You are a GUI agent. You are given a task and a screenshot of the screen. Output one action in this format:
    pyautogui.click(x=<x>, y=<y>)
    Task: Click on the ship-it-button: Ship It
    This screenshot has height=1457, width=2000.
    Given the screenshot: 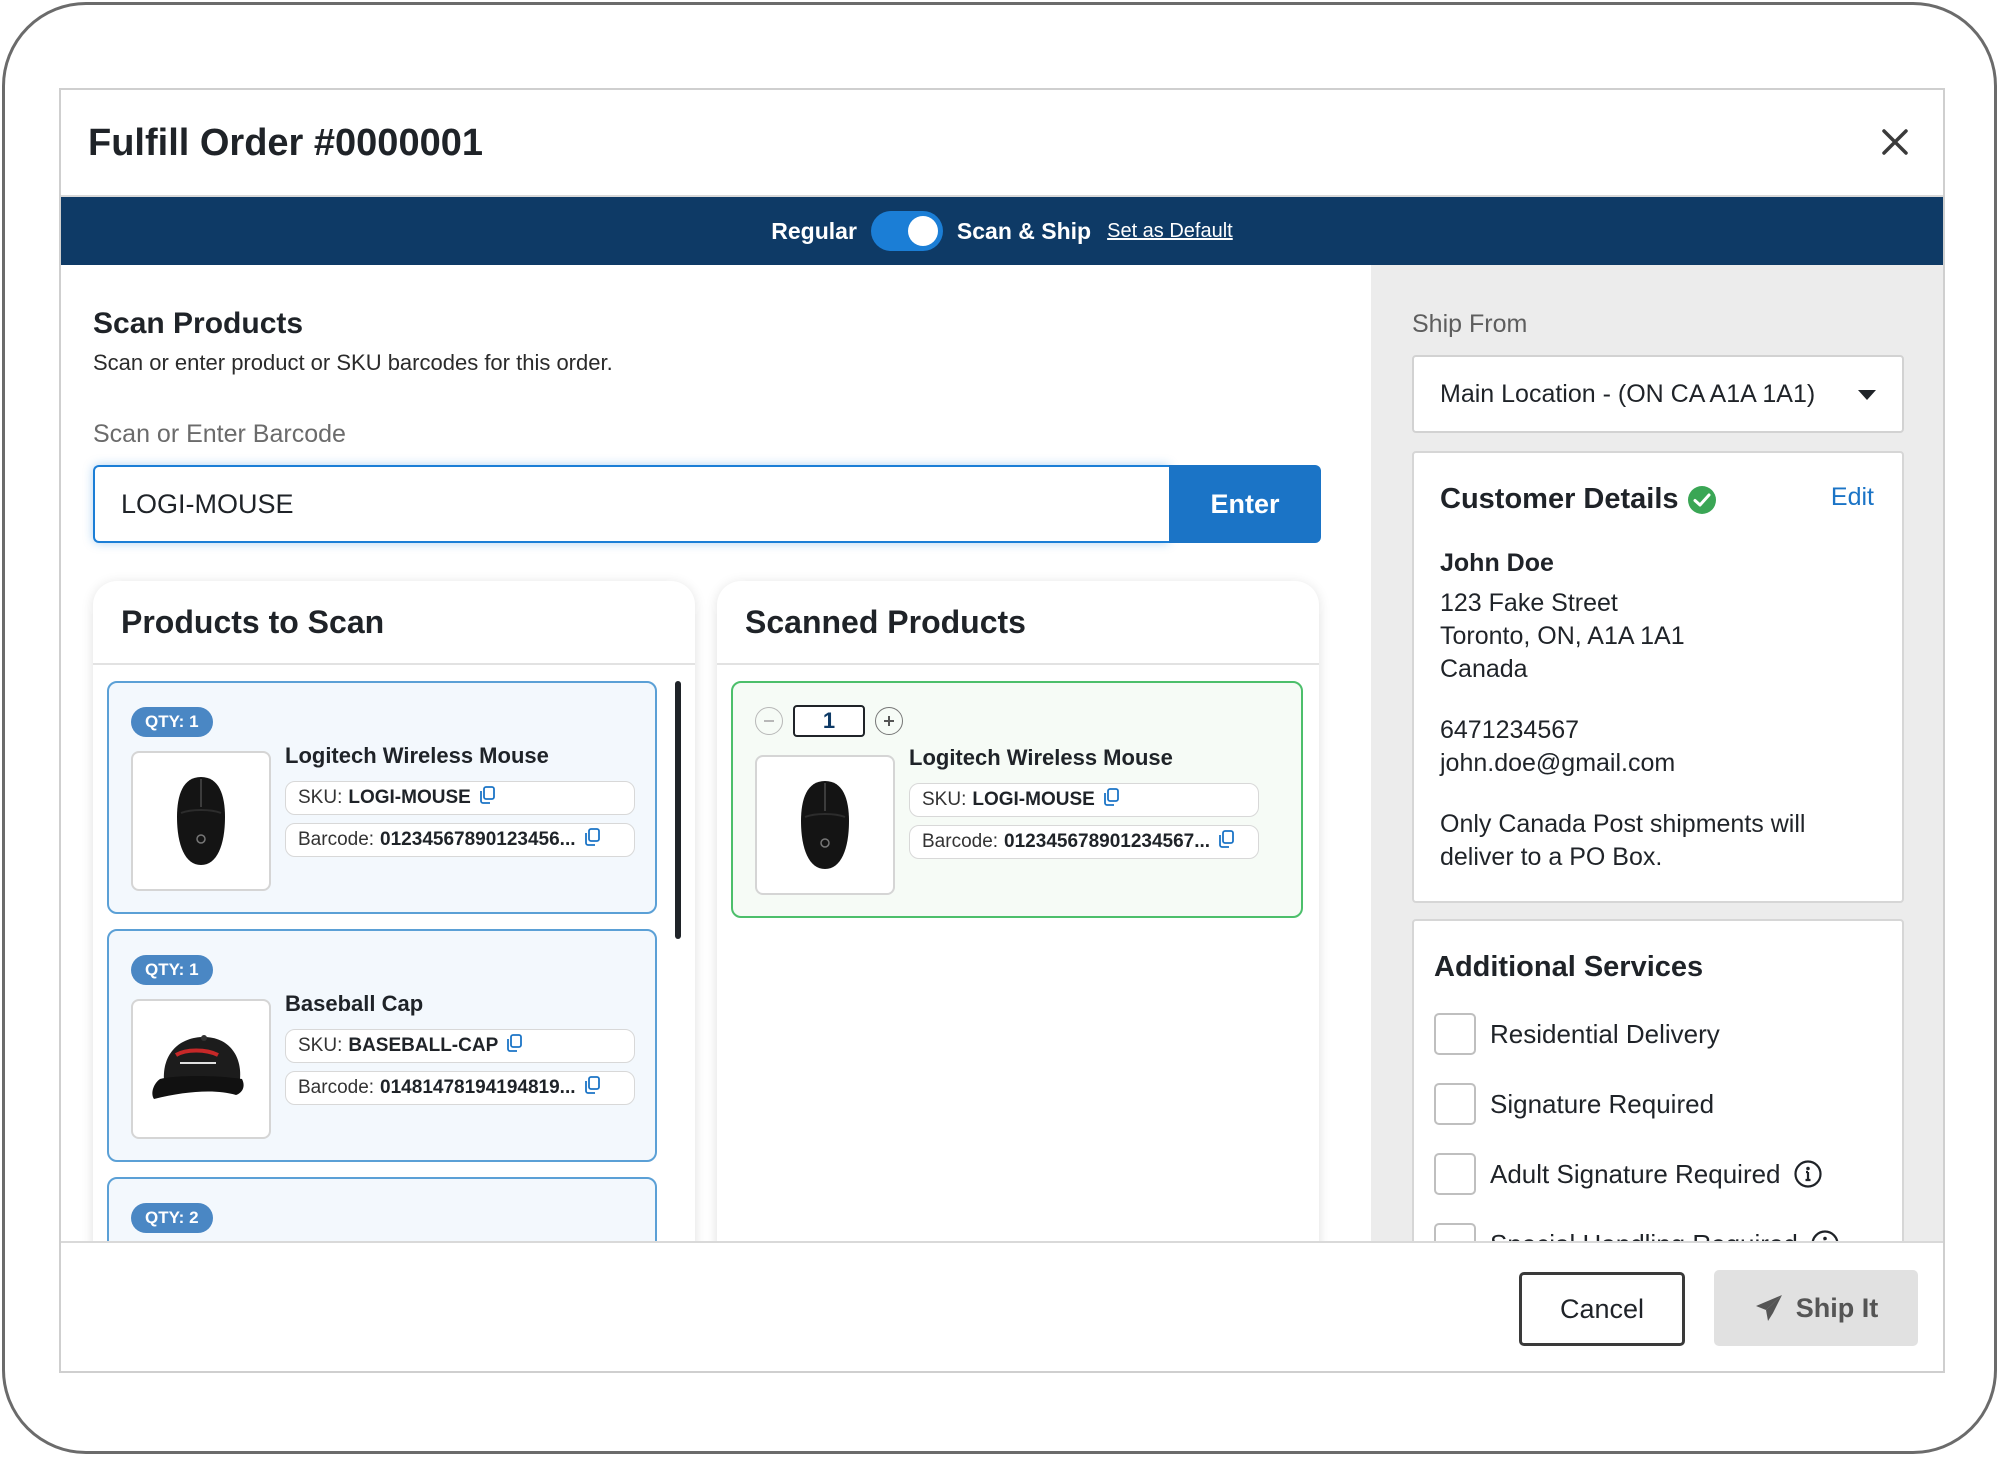 What is the action you would take?
    pyautogui.click(x=1816, y=1308)
    